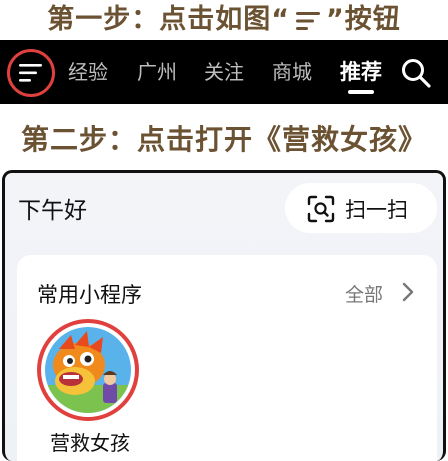  Describe the element at coordinates (361, 72) in the screenshot. I see `tab-tuijian: 推荐` at that location.